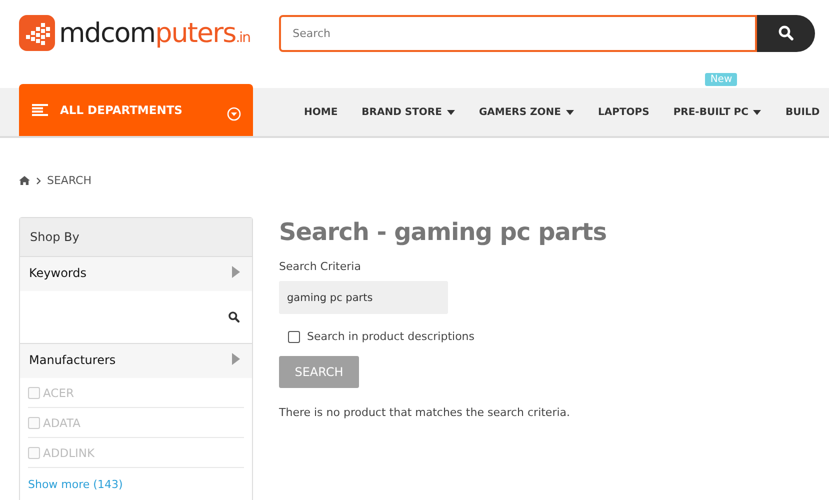 Image resolution: width=829 pixels, height=500 pixels. Describe the element at coordinates (154, 33) in the screenshot. I see `logo-wordmark: mdcomputers.in` at that location.